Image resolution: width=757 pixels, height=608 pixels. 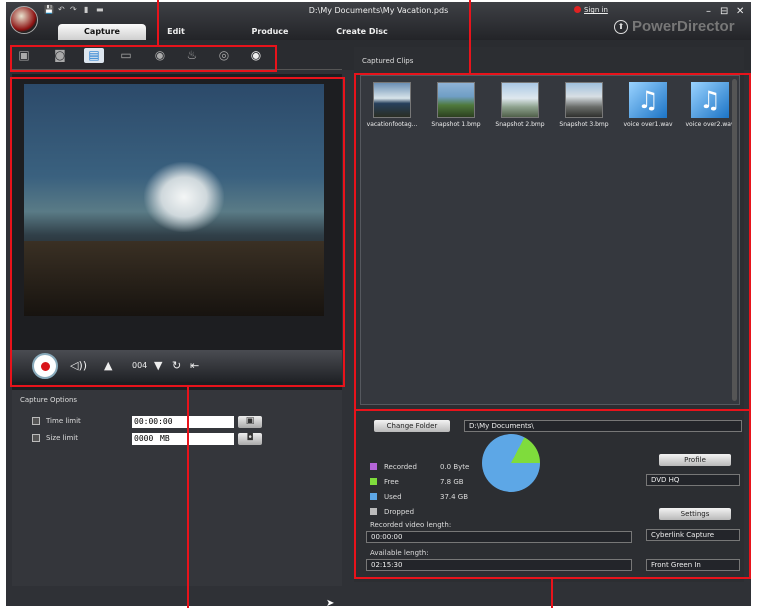 What do you see at coordinates (621, 27) in the screenshot?
I see `upgrade-icon: ⬆` at bounding box center [621, 27].